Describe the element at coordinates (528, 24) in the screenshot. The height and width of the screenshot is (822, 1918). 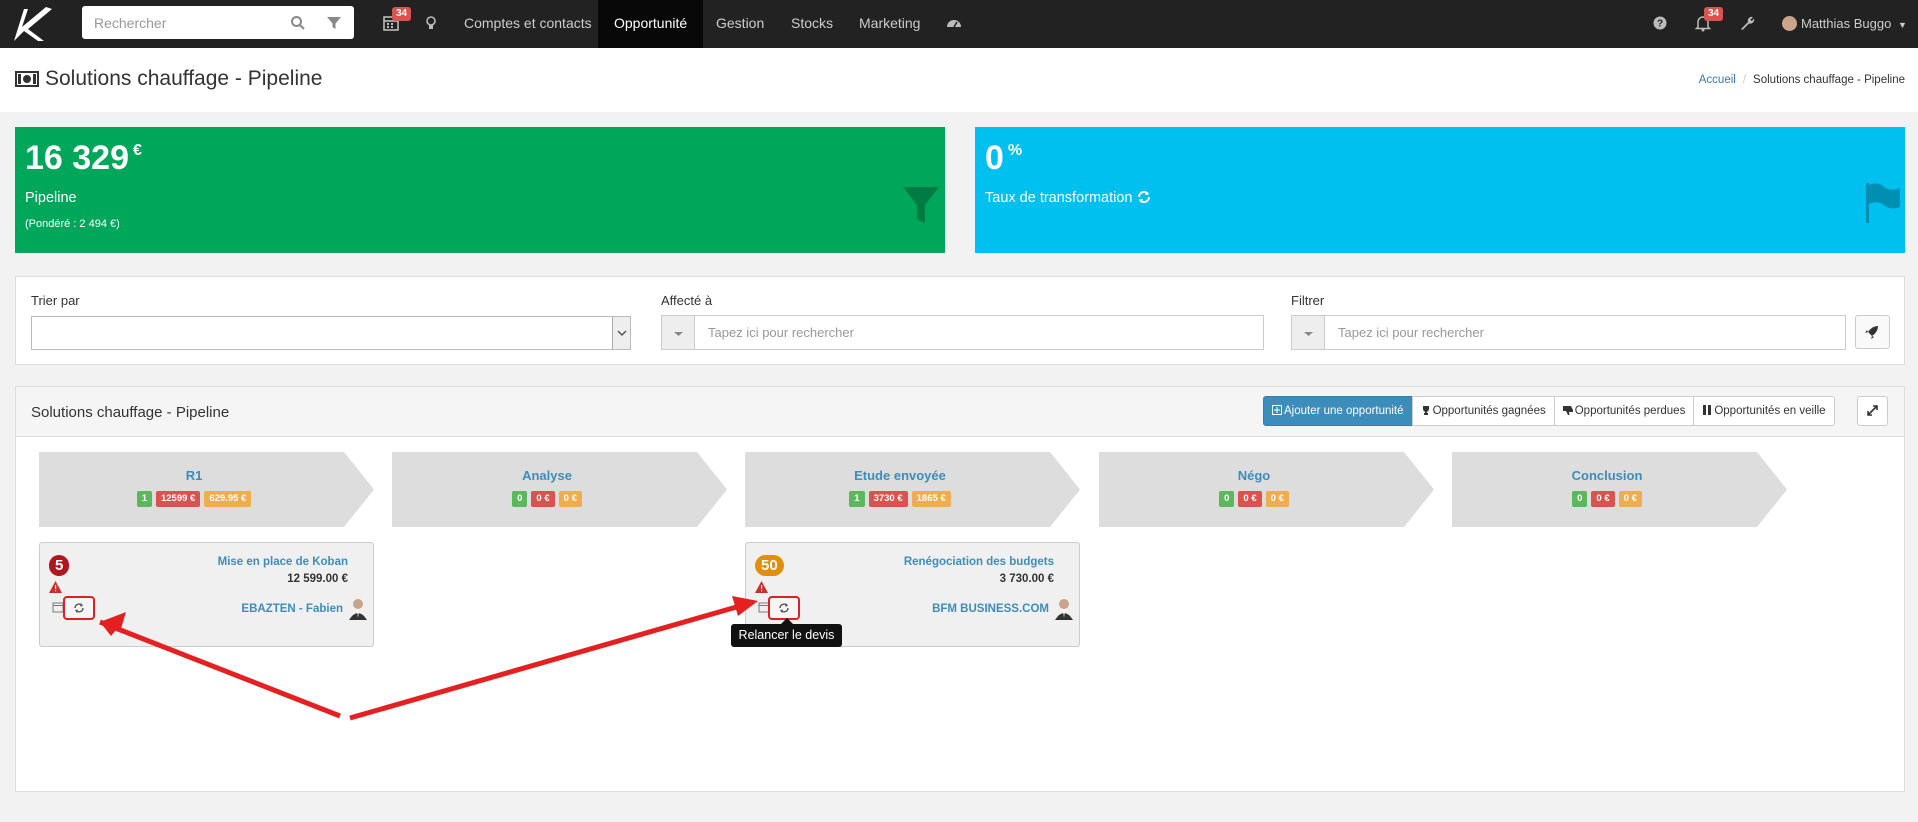
I see `nav-comptes-contacts: Comptes et contacts` at that location.